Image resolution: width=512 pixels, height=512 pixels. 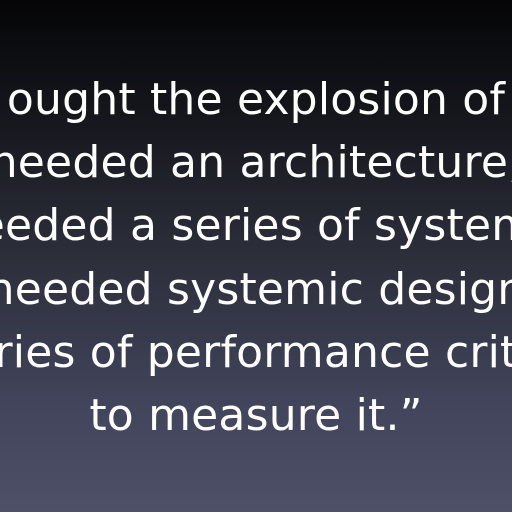 I want to click on quote-line-4: needed systemic design, so click(x=256, y=289).